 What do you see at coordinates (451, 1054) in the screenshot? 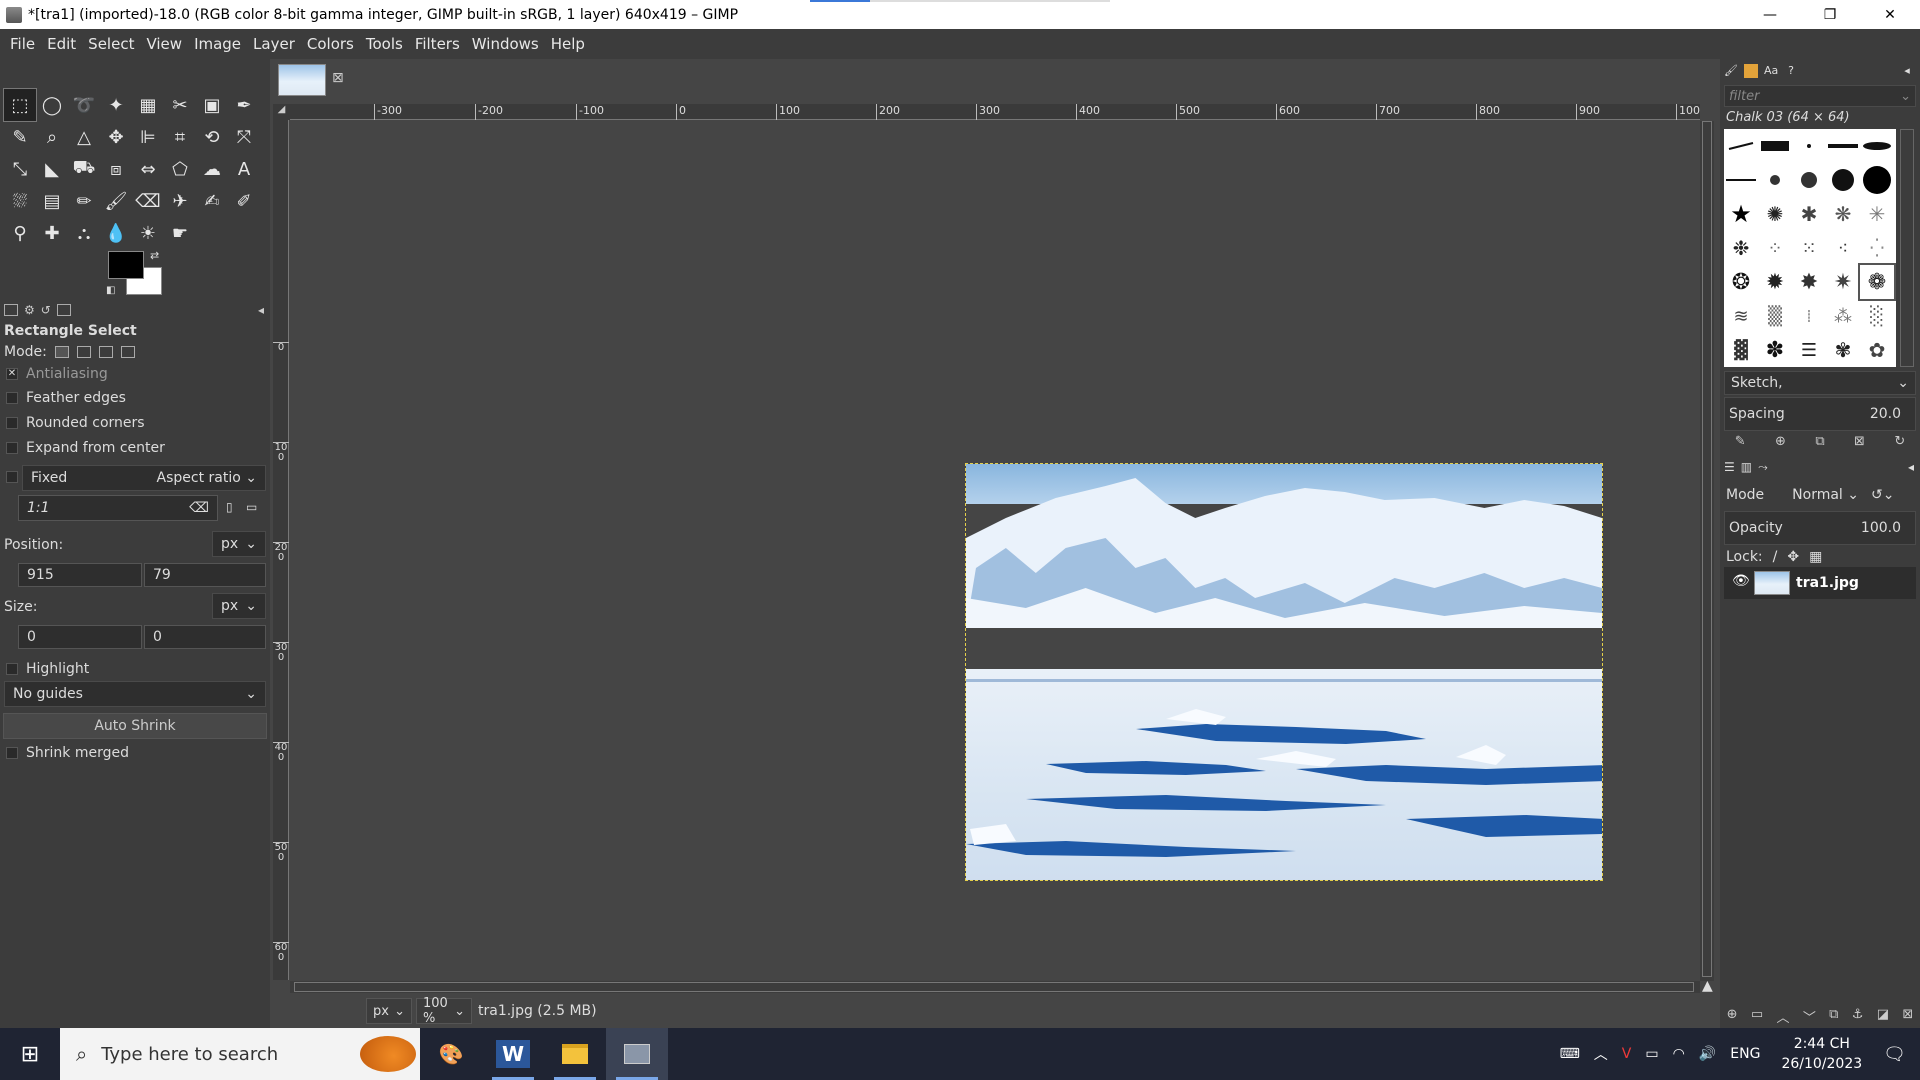
I see `paint-app-icon: 🎨` at bounding box center [451, 1054].